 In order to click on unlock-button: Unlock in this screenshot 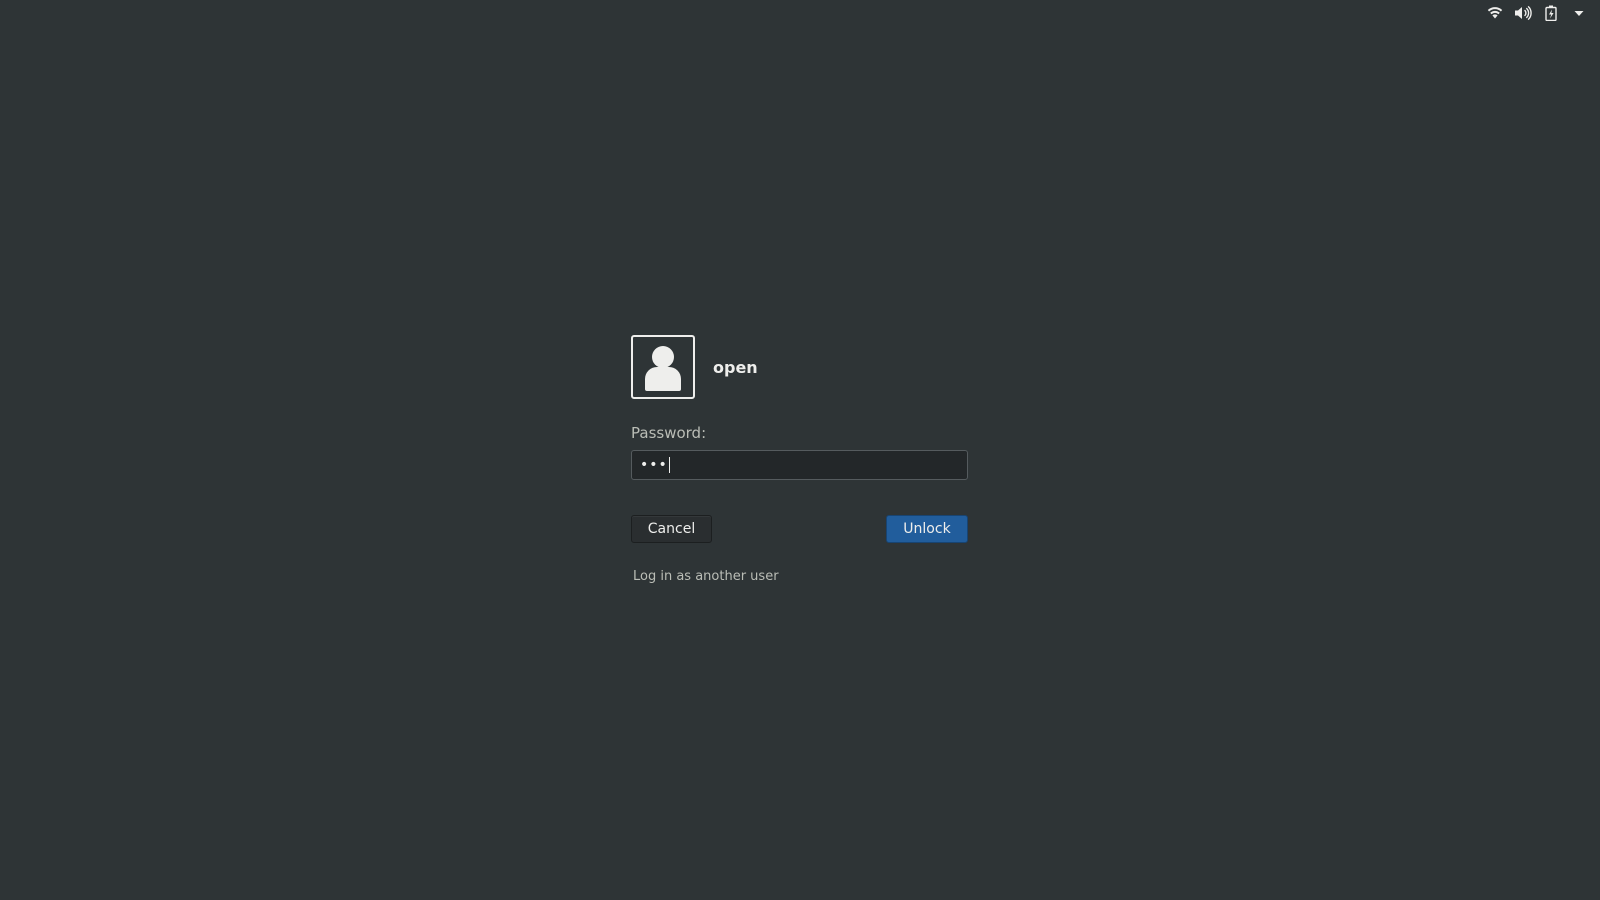, I will do `click(927, 529)`.